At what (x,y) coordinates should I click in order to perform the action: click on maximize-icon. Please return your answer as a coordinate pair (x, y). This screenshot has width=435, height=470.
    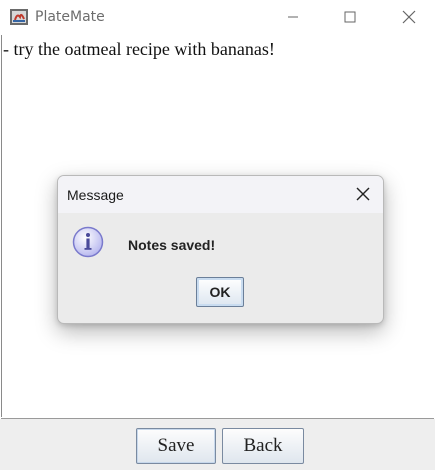
    Looking at the image, I should click on (350, 17).